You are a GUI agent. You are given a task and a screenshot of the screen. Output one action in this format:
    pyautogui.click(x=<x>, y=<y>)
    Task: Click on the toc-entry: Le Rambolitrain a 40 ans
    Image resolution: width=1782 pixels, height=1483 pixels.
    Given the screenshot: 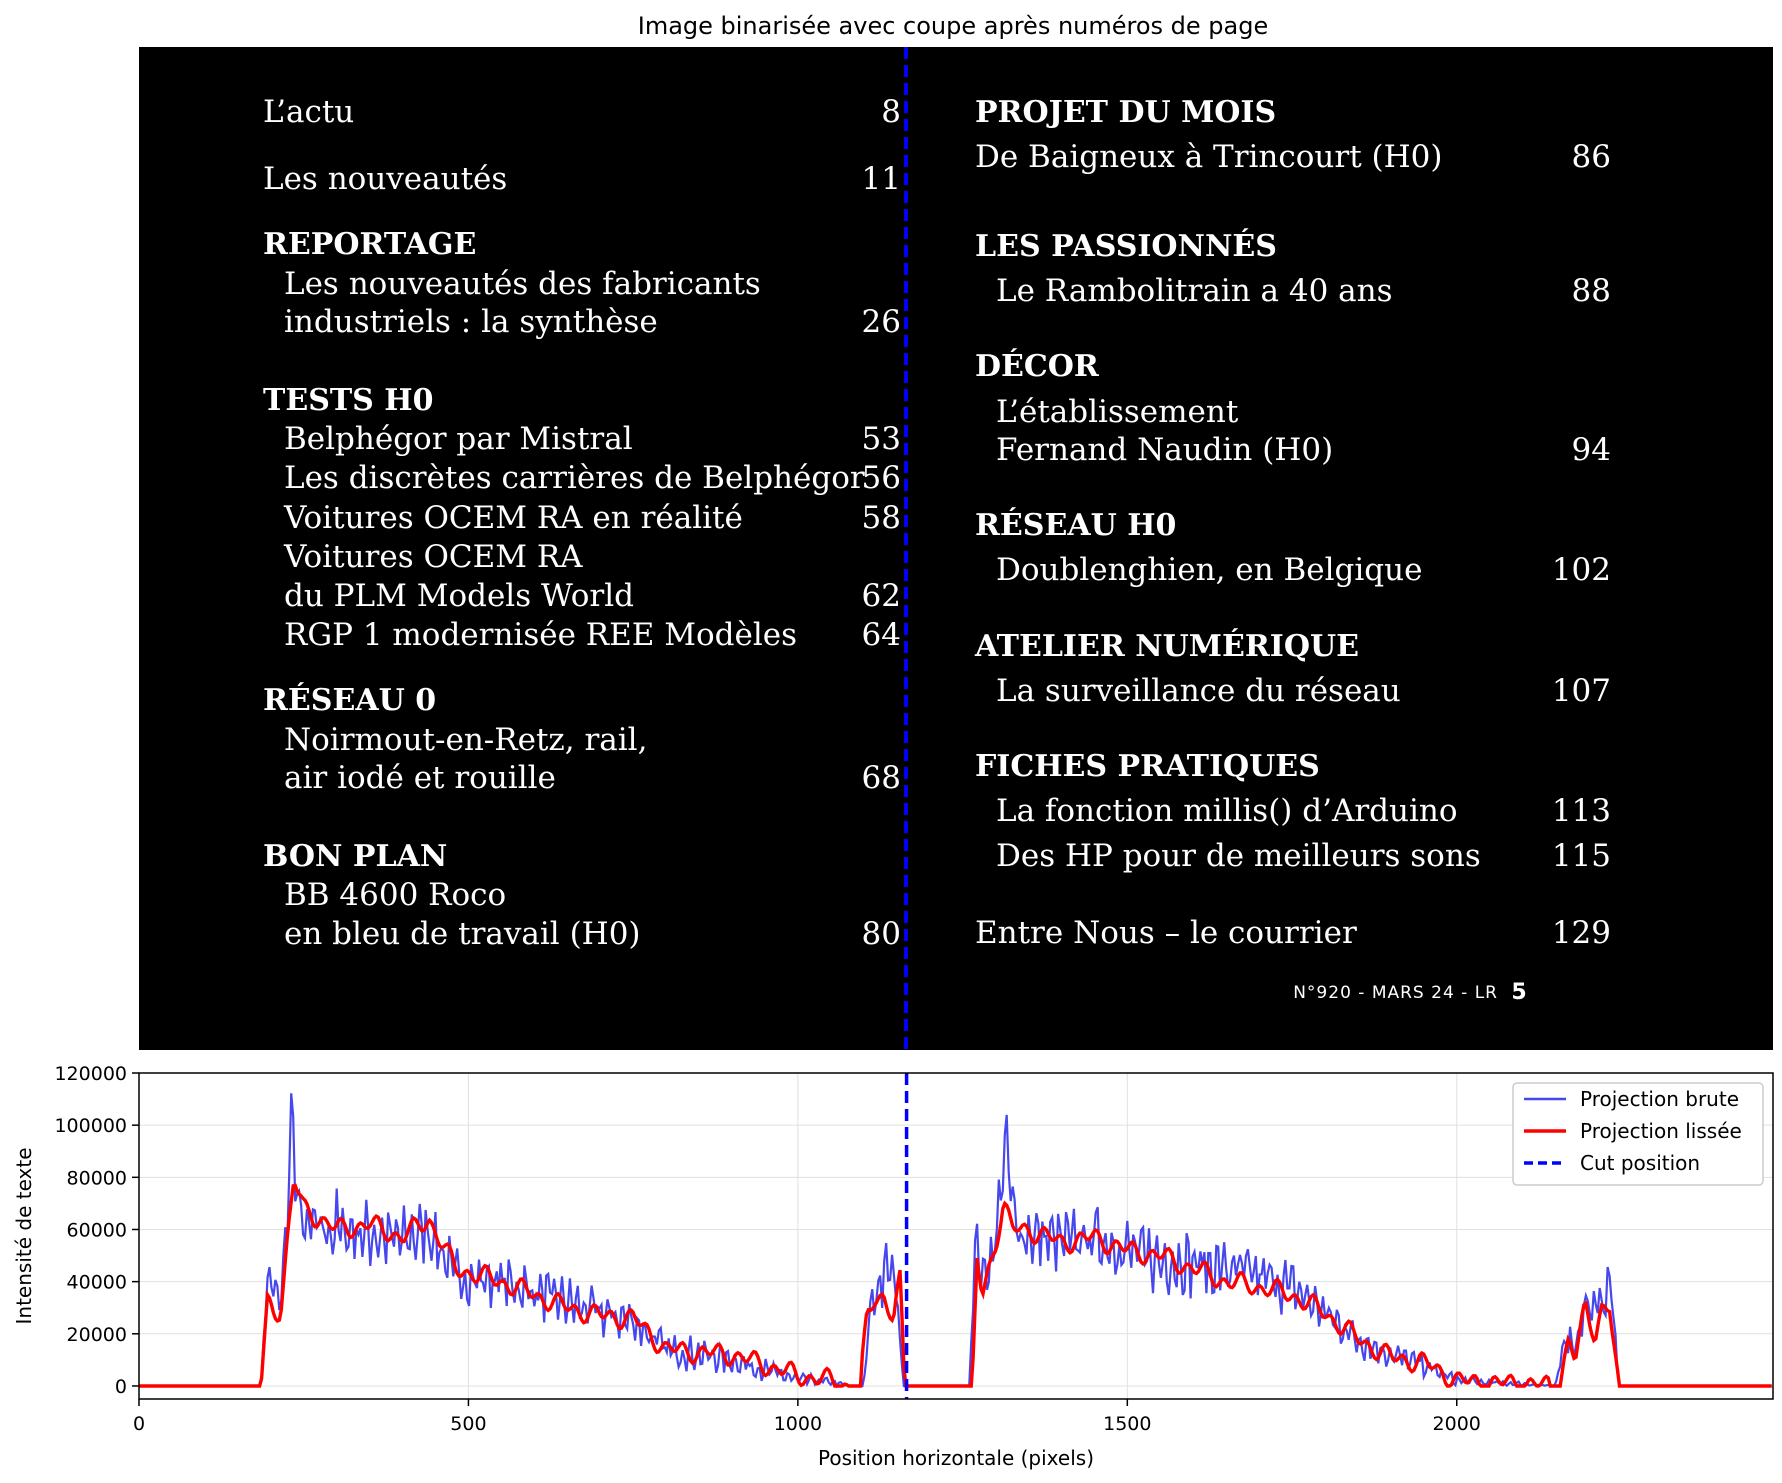 What is the action you would take?
    pyautogui.click(x=1194, y=291)
    